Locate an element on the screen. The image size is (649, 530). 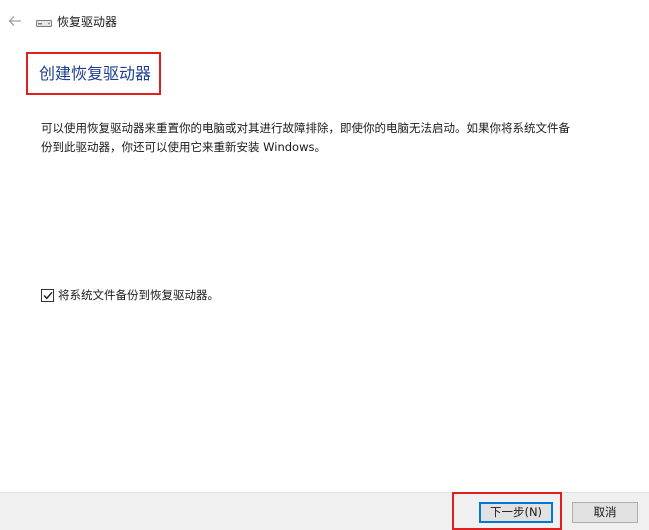
drive-icon is located at coordinates (44, 23).